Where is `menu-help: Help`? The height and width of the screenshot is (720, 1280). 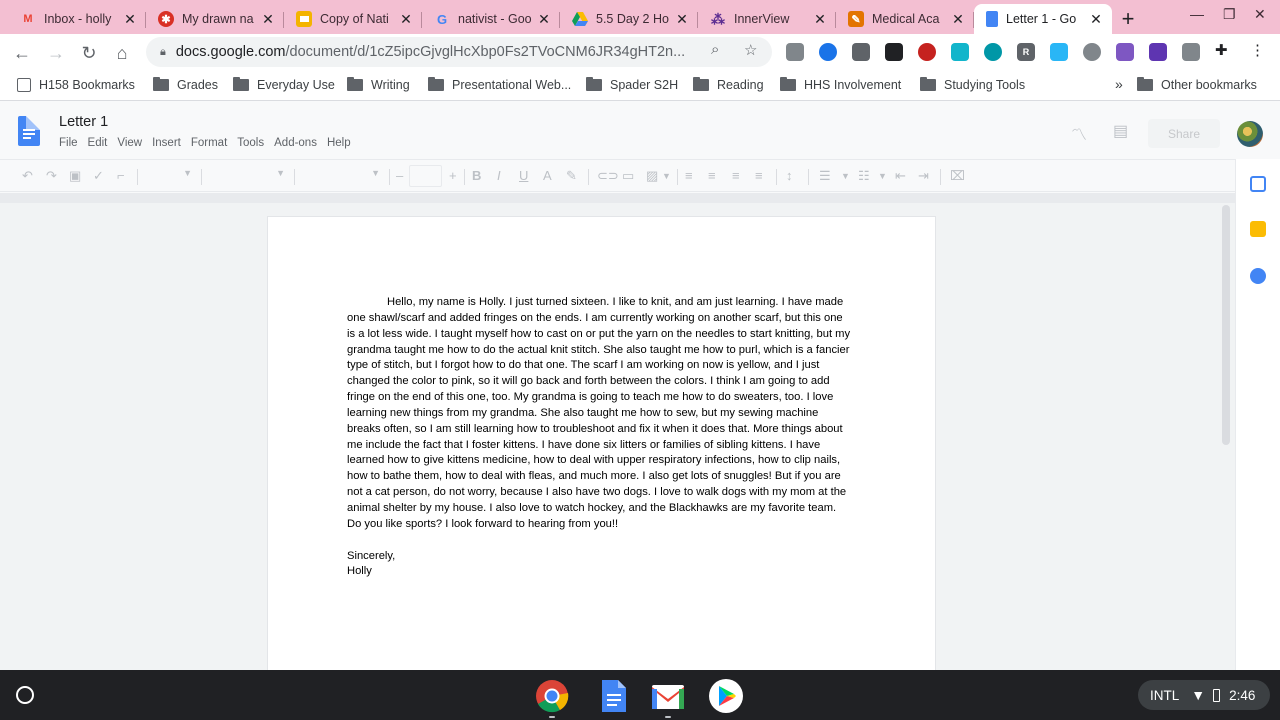 menu-help: Help is located at coordinates (339, 143).